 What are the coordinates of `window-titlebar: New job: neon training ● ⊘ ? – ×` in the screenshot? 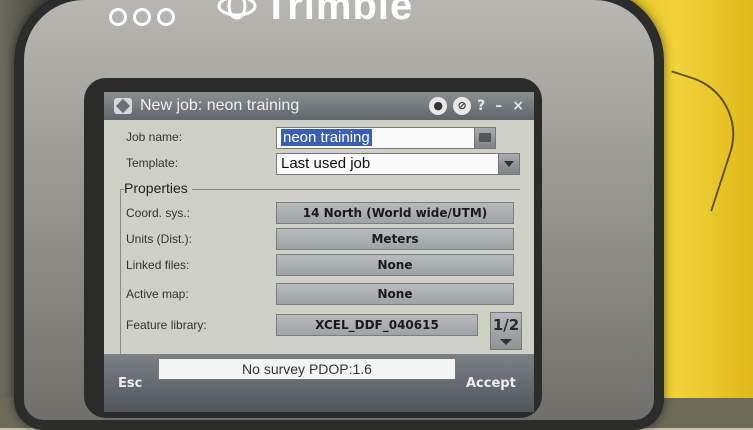 It's located at (319, 106).